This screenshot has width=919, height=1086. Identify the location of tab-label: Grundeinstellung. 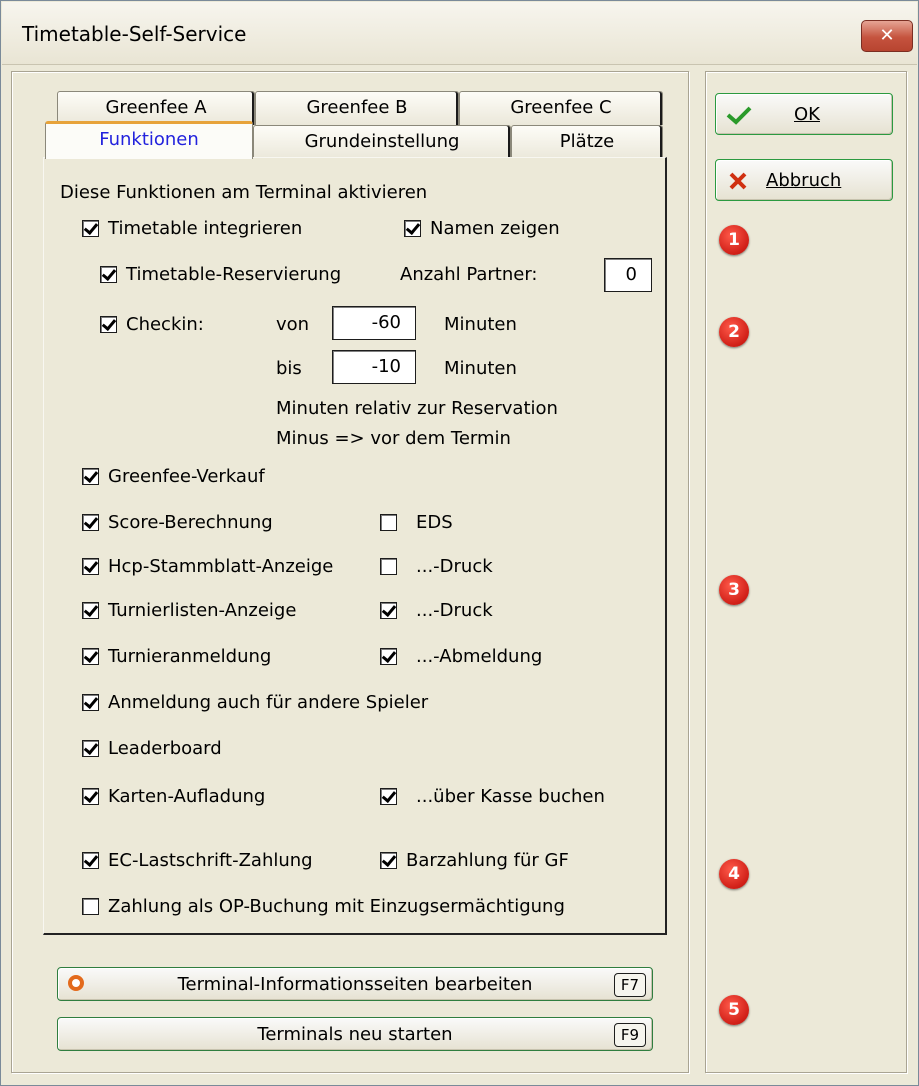
(382, 141).